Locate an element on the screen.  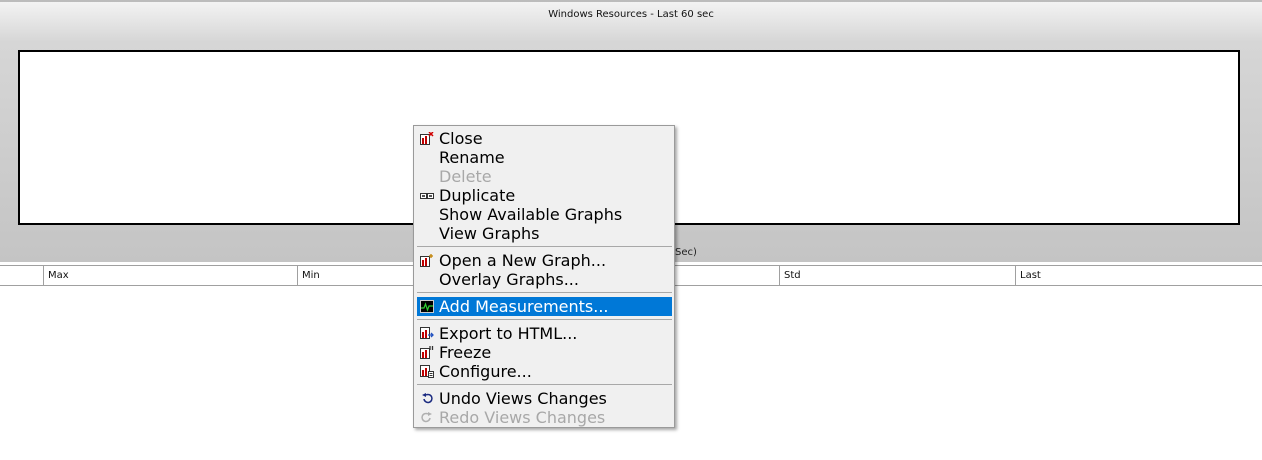
x-axis-label: Sec) is located at coordinates (686, 252).